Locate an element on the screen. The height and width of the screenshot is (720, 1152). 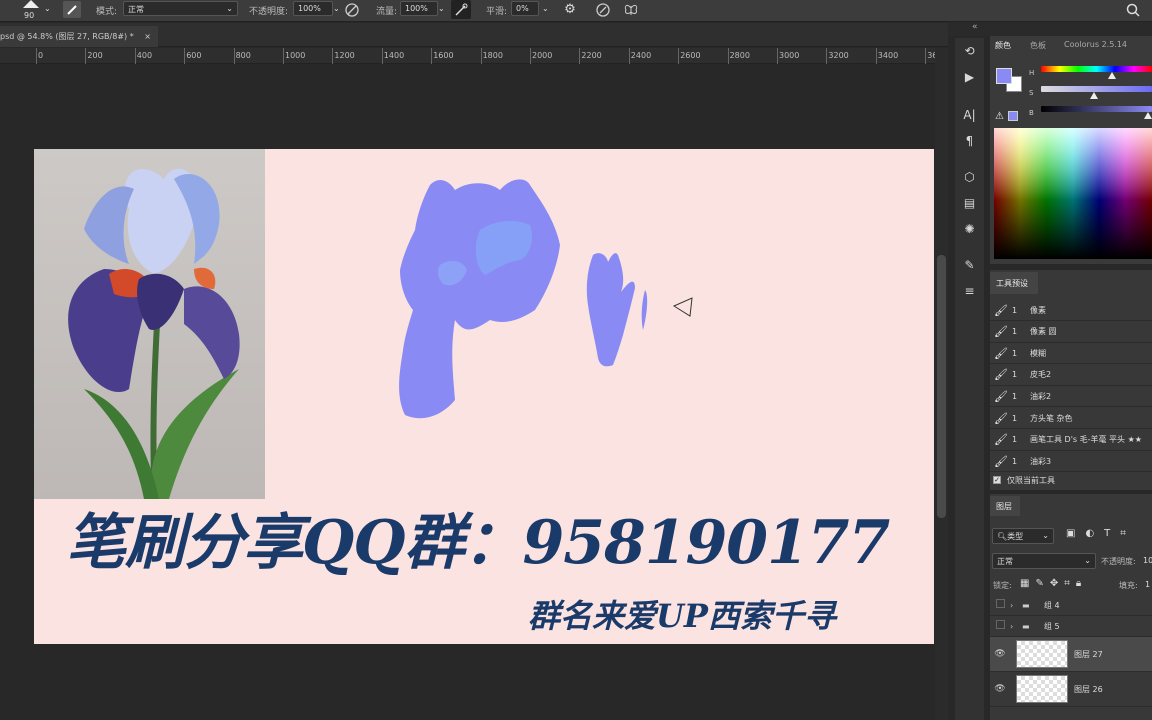
ruler-tick-label: 1200 is located at coordinates (344, 55).